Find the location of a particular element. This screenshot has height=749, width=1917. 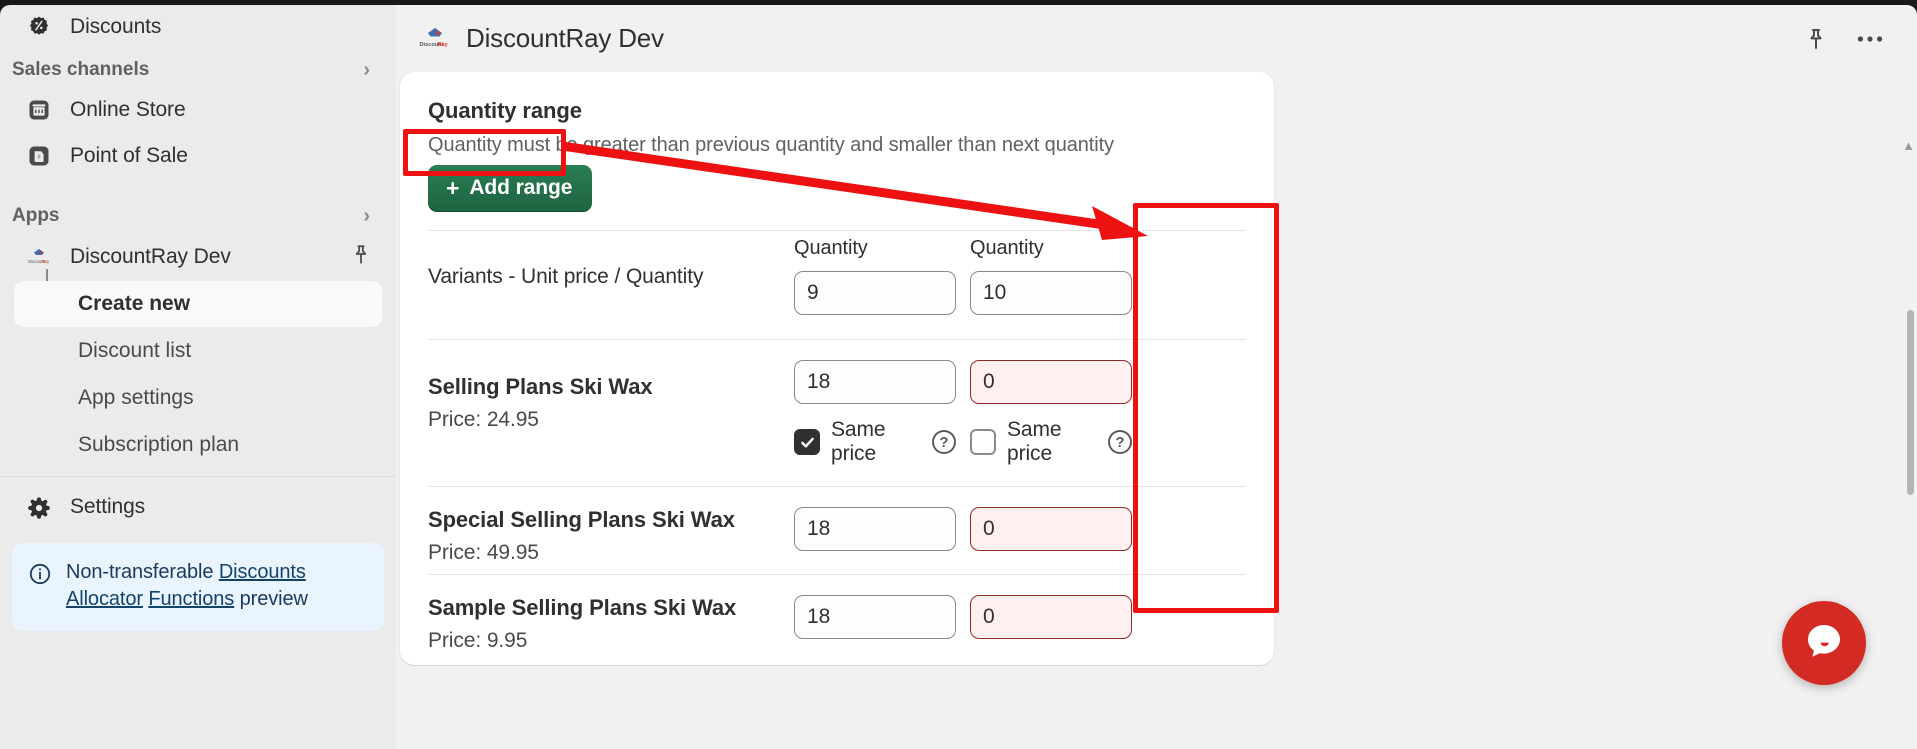

same-price-row-col1: Same price ? is located at coordinates (875, 442).